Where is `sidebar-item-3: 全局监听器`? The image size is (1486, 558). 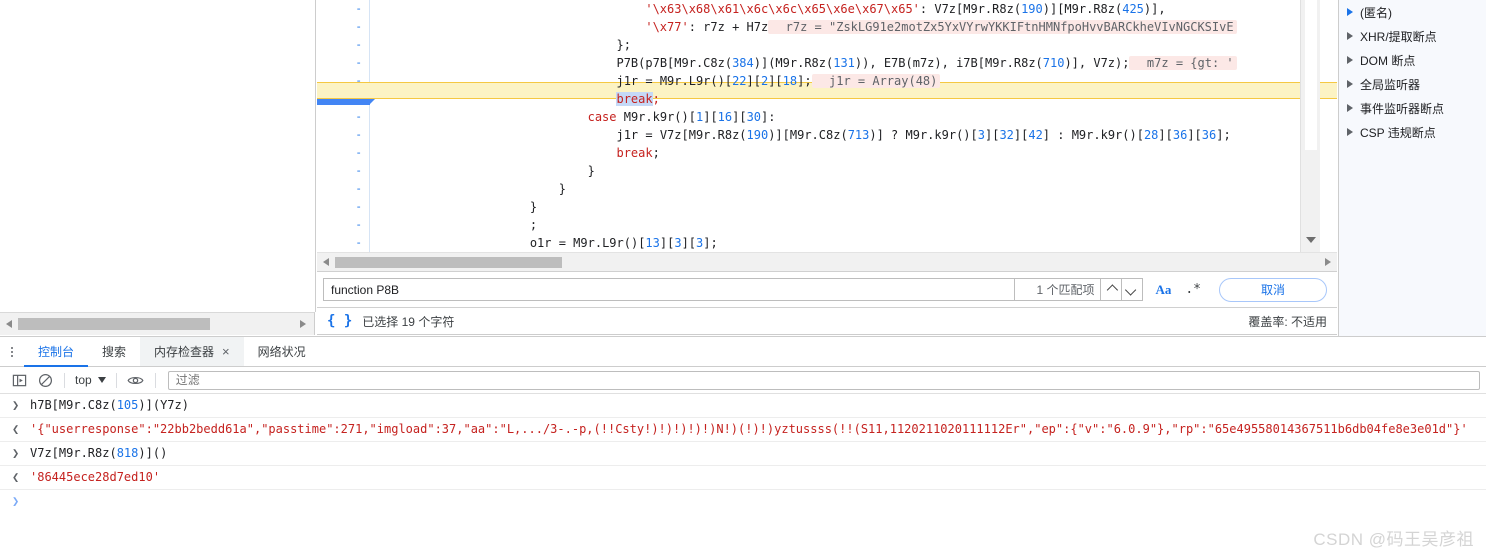
sidebar-item-3: 全局监听器 is located at coordinates (1412, 84).